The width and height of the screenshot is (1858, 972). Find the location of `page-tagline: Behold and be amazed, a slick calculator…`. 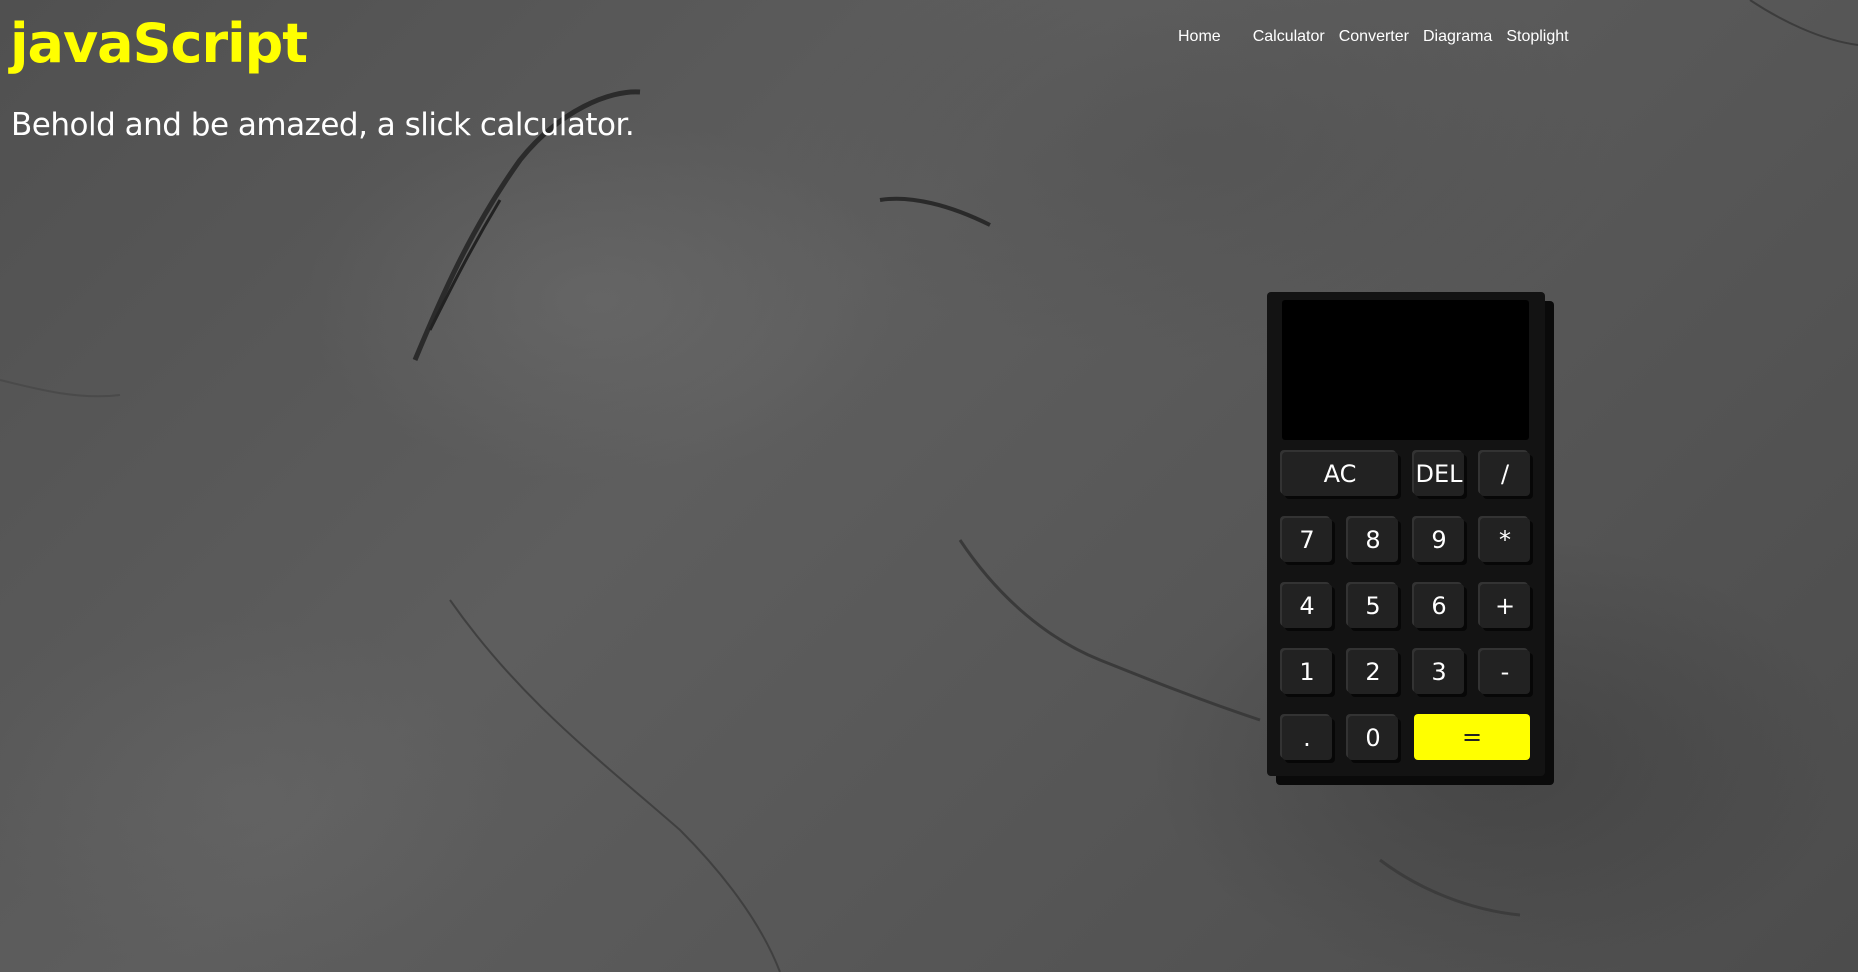

page-tagline: Behold and be amazed, a slick calculator… is located at coordinates (323, 125).